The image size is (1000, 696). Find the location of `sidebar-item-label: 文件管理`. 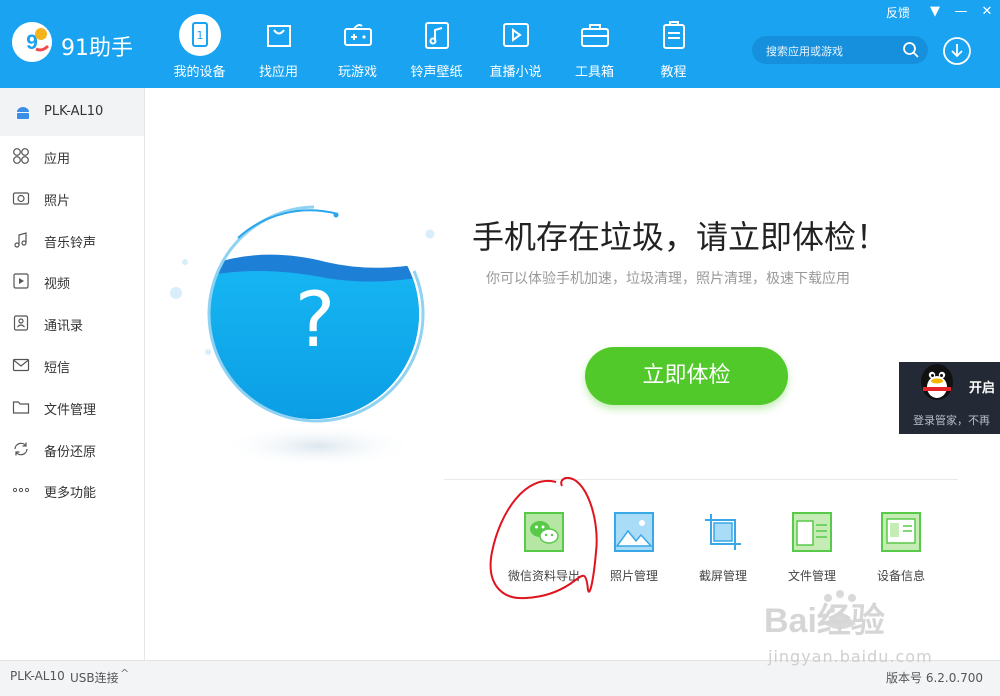

sidebar-item-label: 文件管理 is located at coordinates (70, 410).